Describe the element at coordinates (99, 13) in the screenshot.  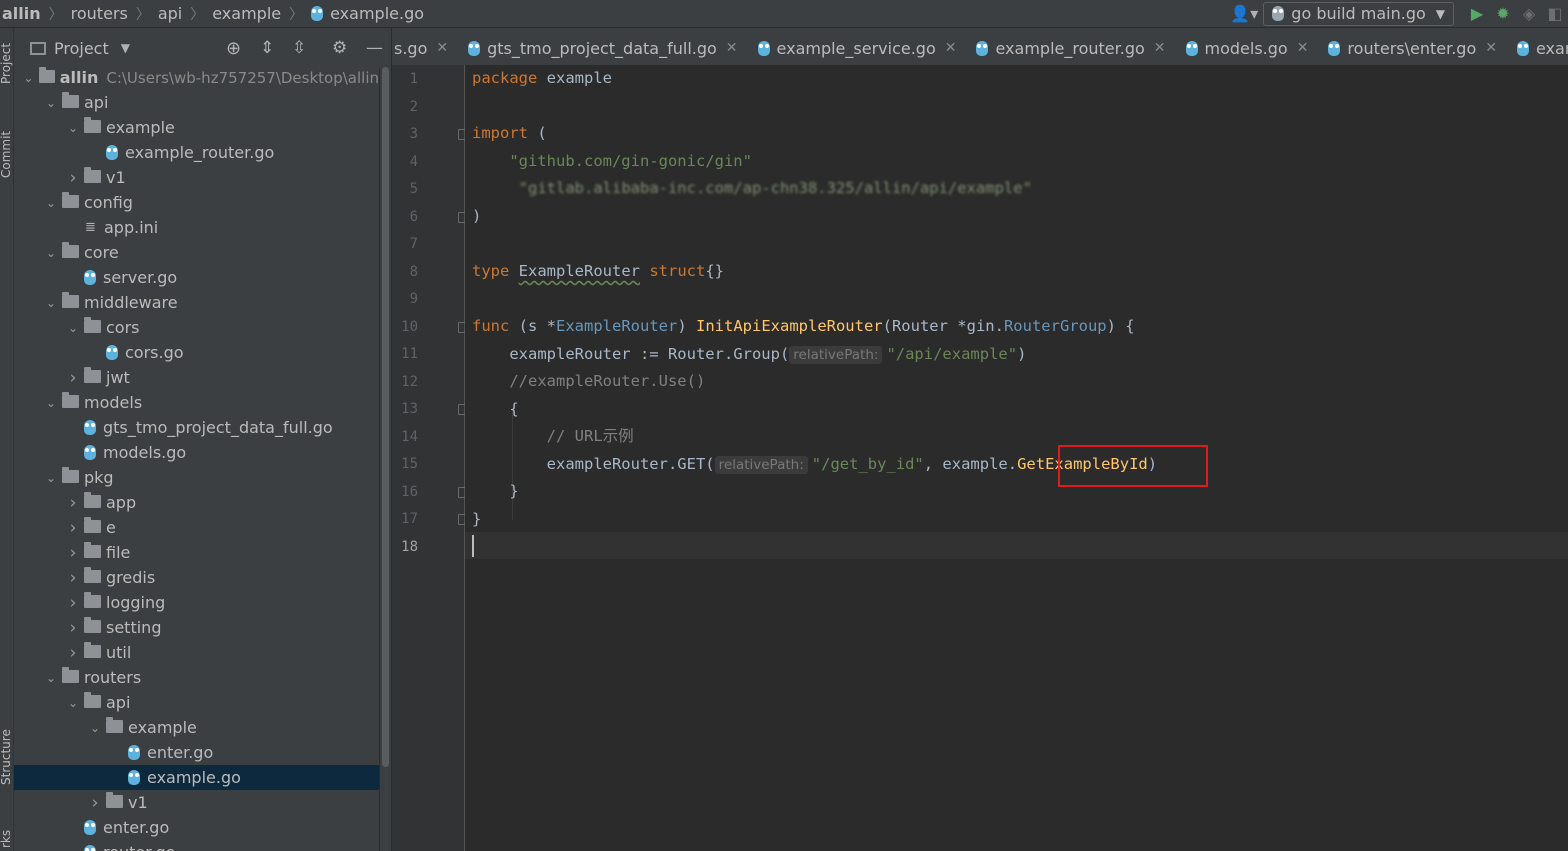
I see `breadcrumb-item-routers: routers` at that location.